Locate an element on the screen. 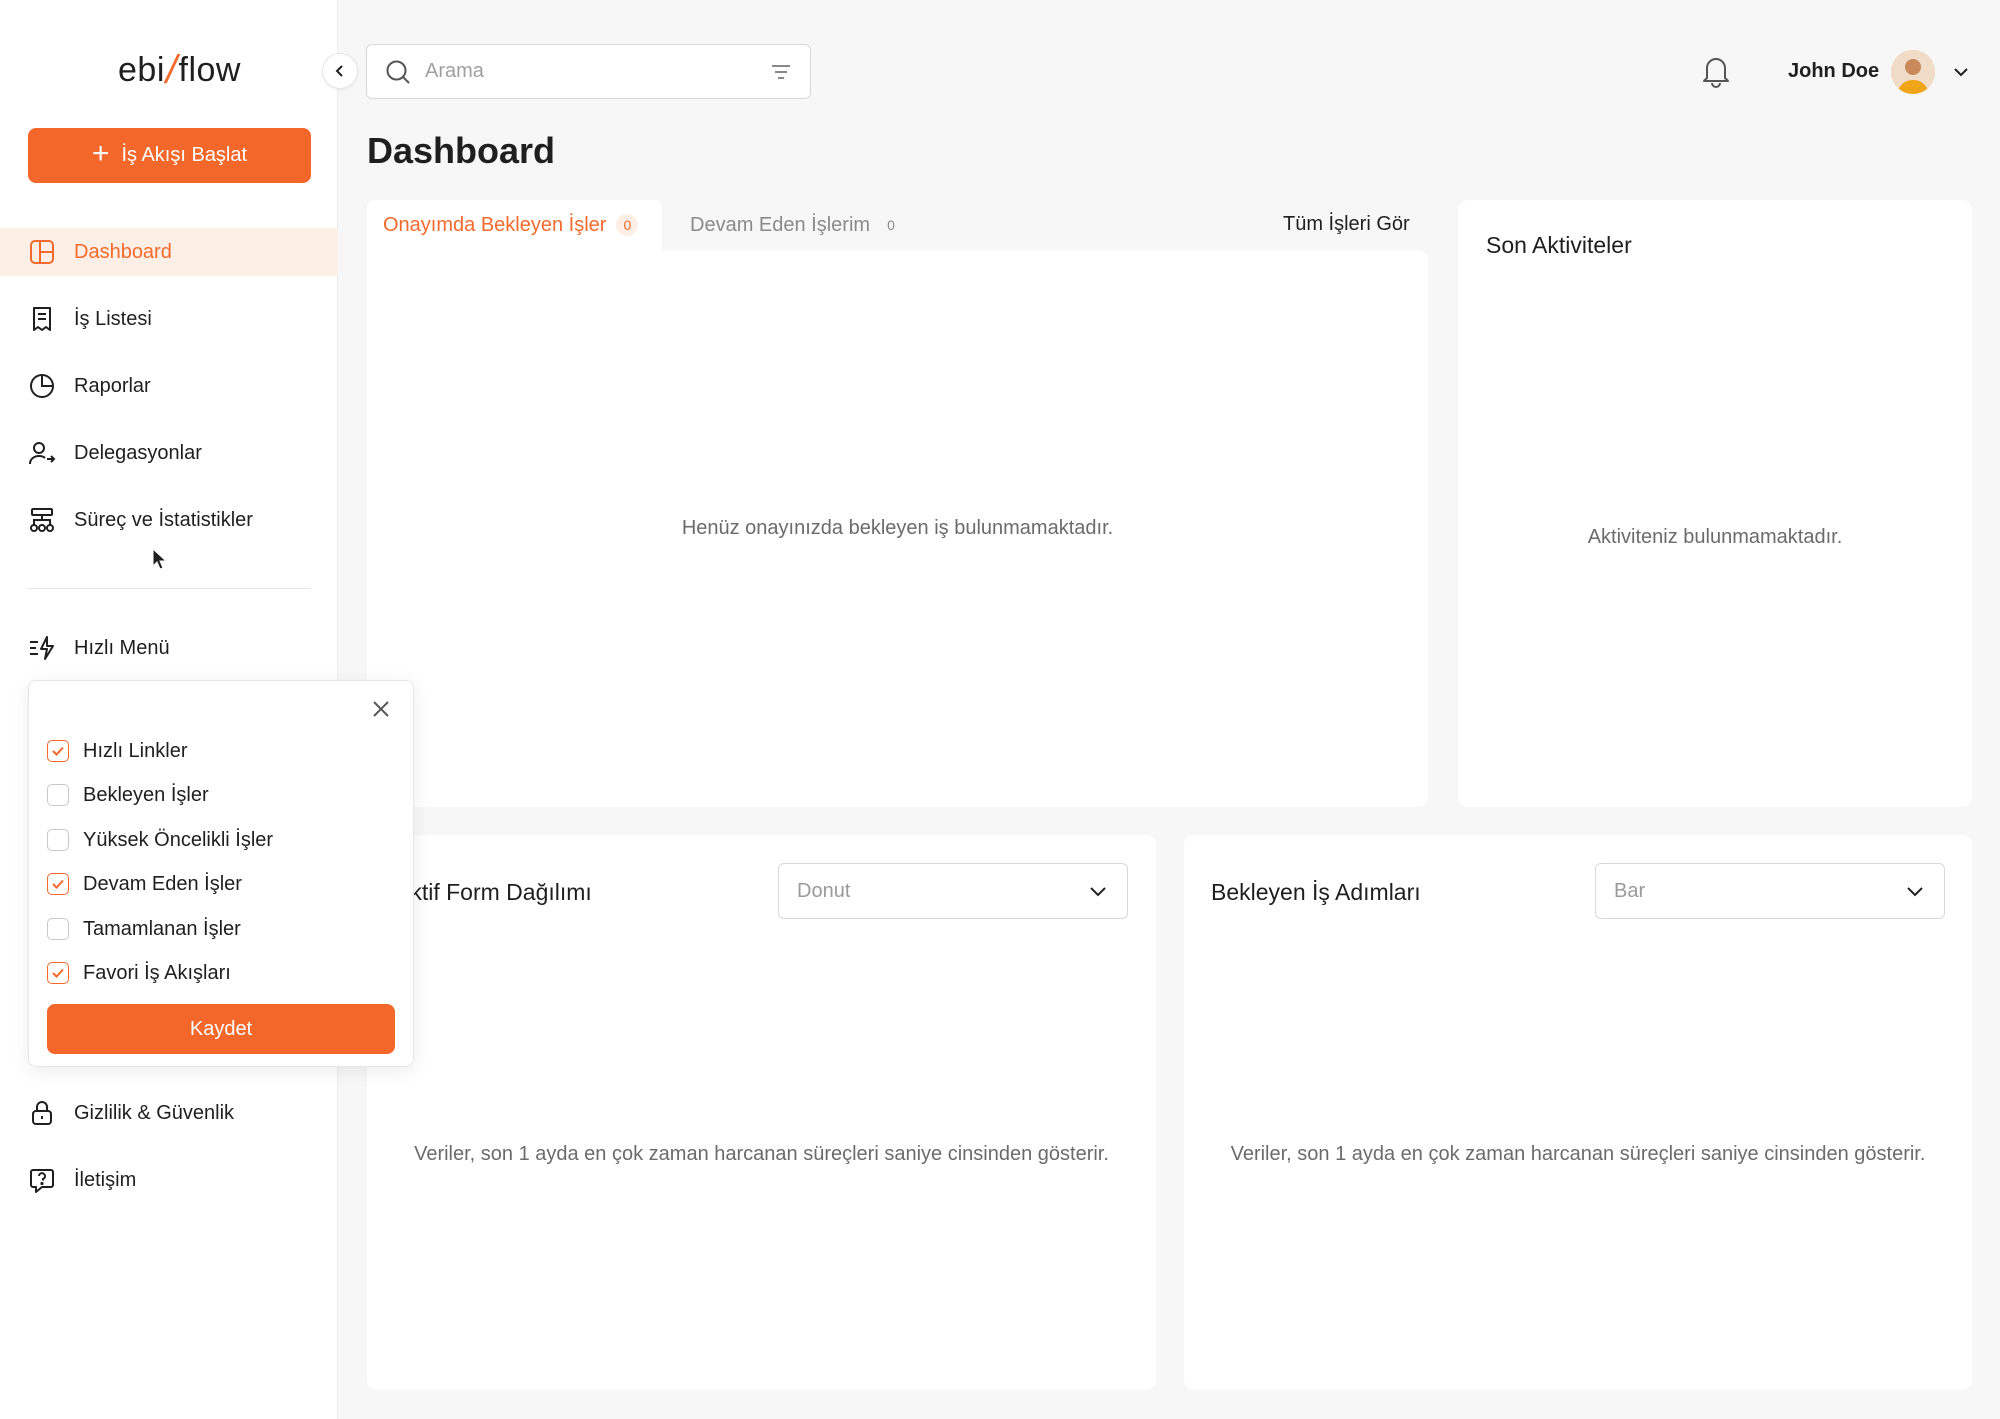  tab-in-progress: Devam Eden İşlerim 0 is located at coordinates (796, 225).